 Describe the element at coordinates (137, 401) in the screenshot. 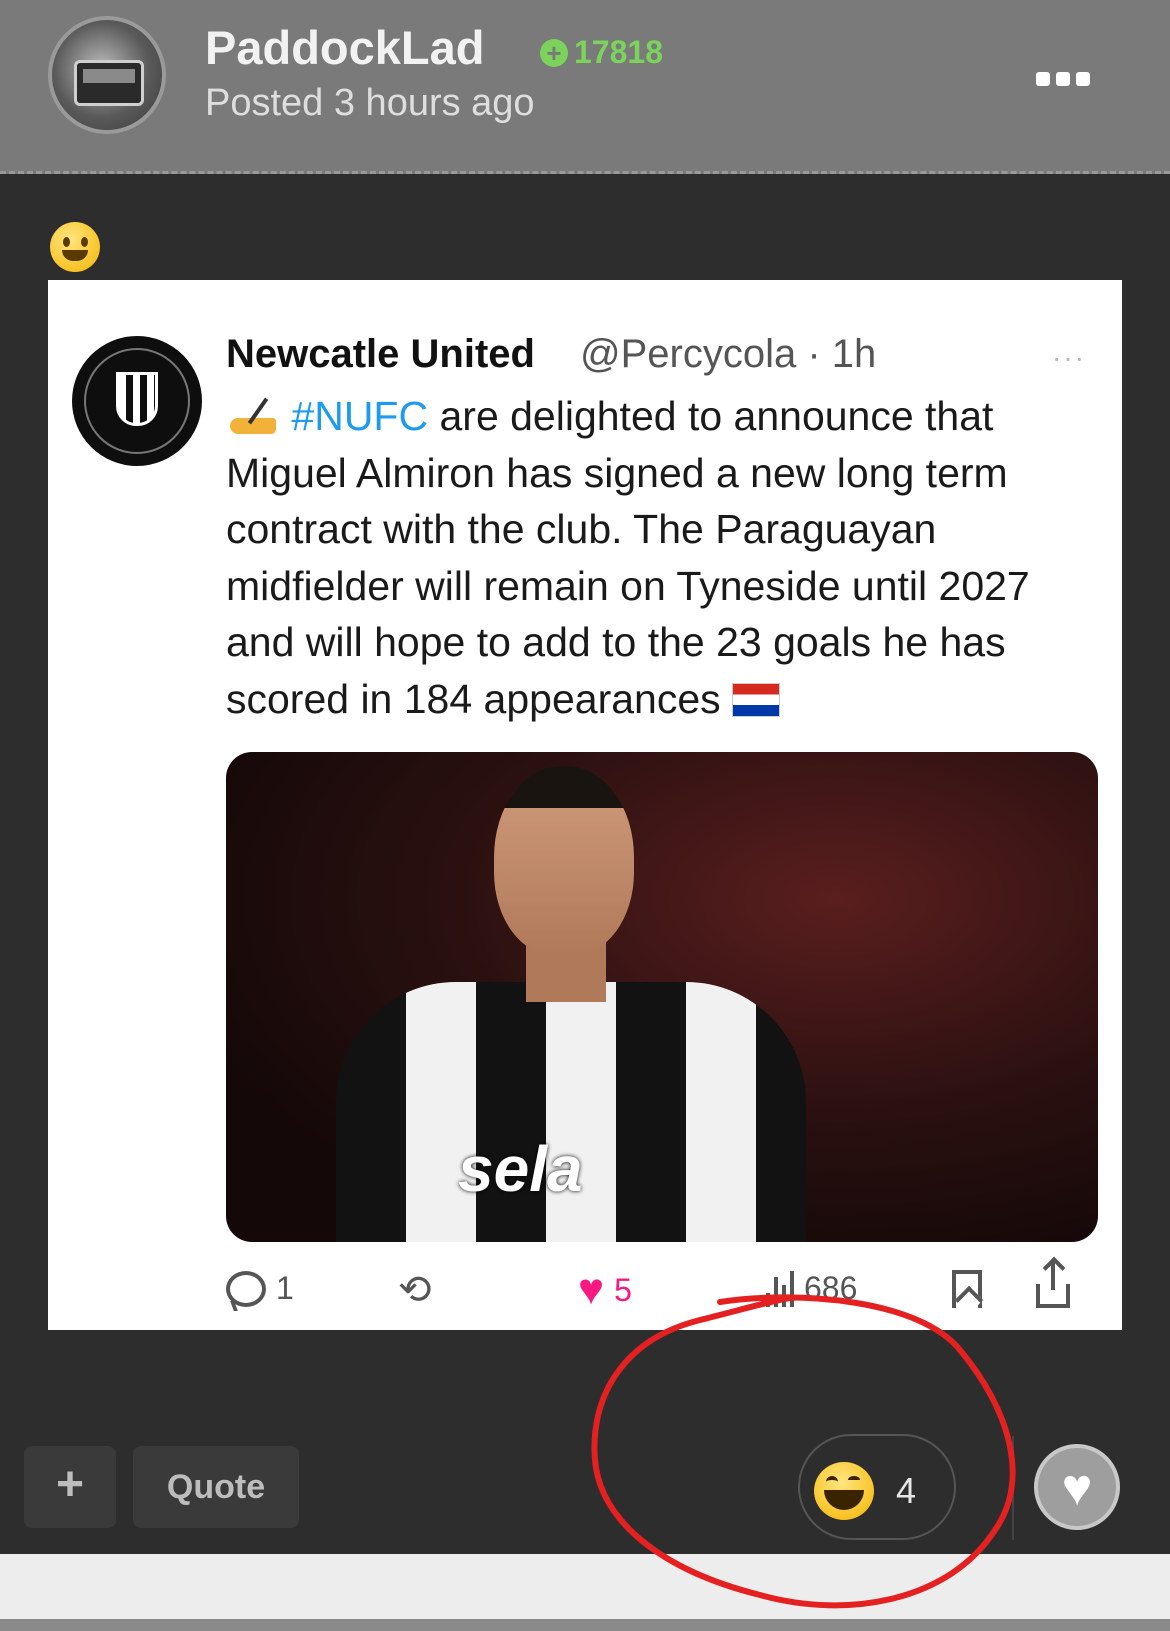

I see `club-crest-icon` at that location.